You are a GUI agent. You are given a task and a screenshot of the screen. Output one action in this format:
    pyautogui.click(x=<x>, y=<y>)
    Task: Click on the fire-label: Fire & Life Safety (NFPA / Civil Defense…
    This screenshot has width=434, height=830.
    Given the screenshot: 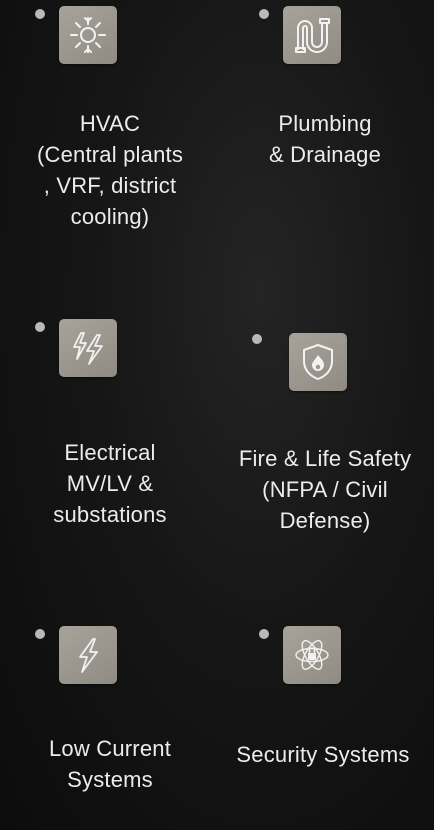 What is the action you would take?
    pyautogui.click(x=324, y=489)
    